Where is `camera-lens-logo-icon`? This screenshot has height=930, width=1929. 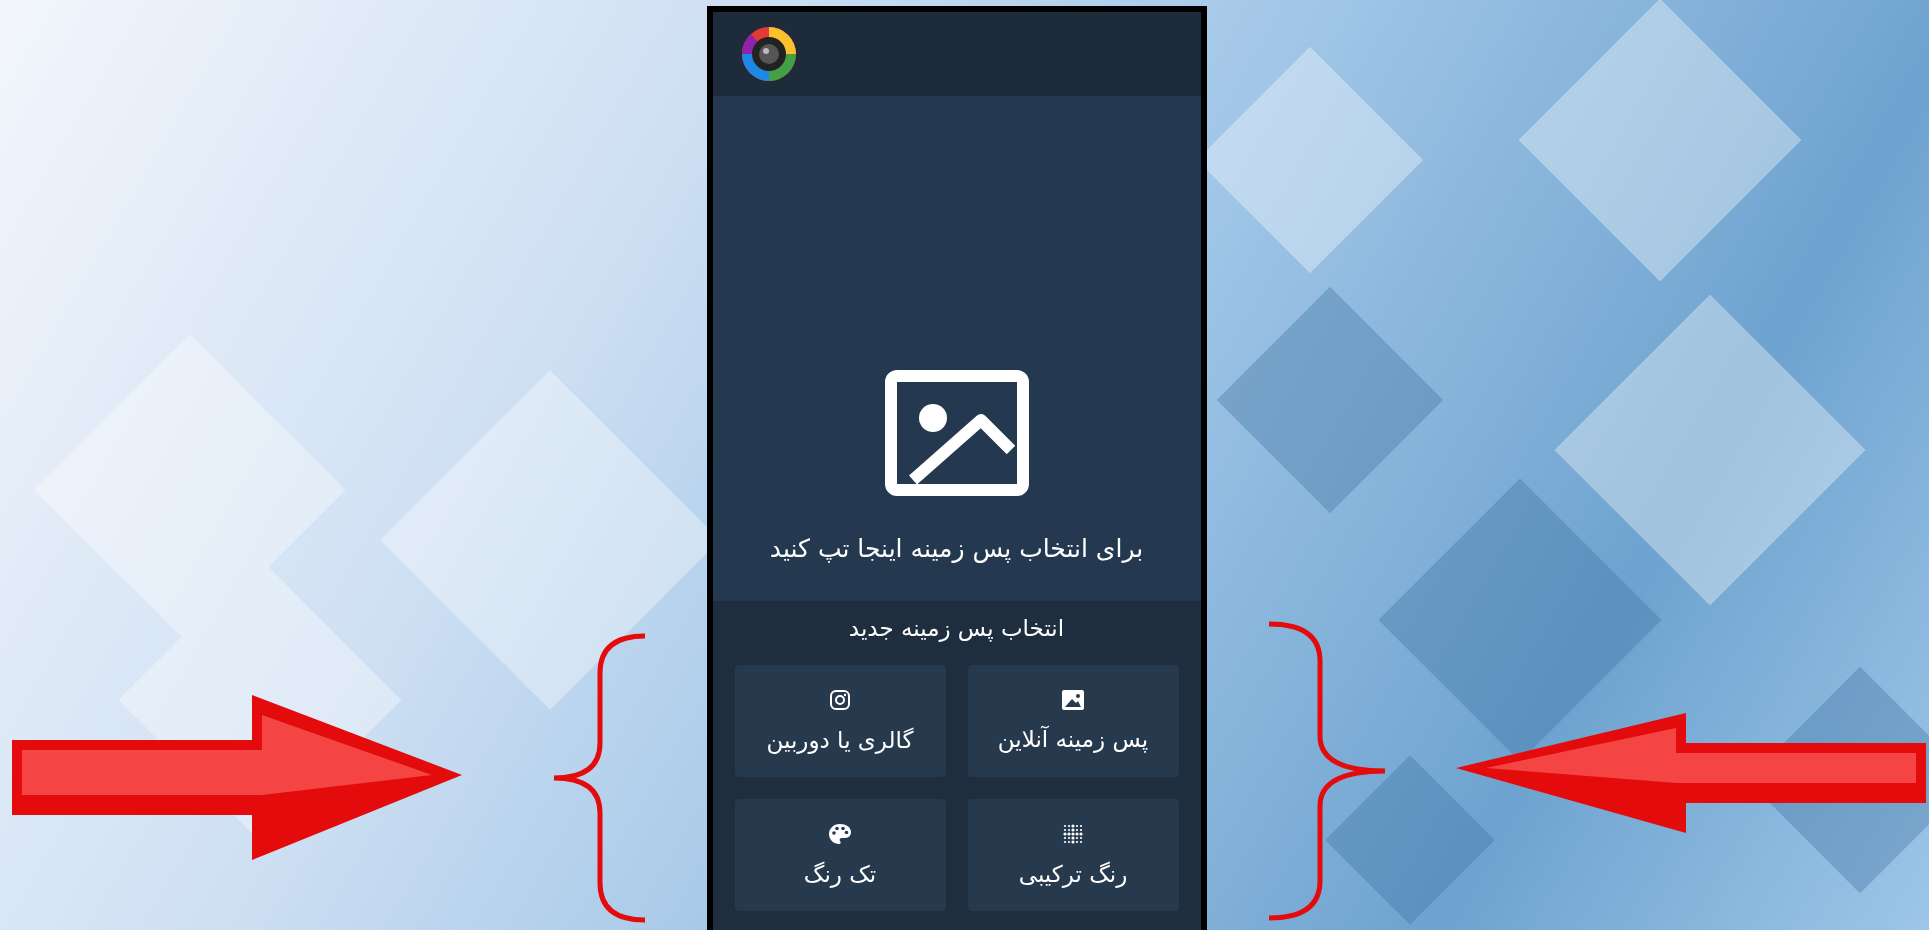
camera-lens-logo-icon is located at coordinates (768, 54).